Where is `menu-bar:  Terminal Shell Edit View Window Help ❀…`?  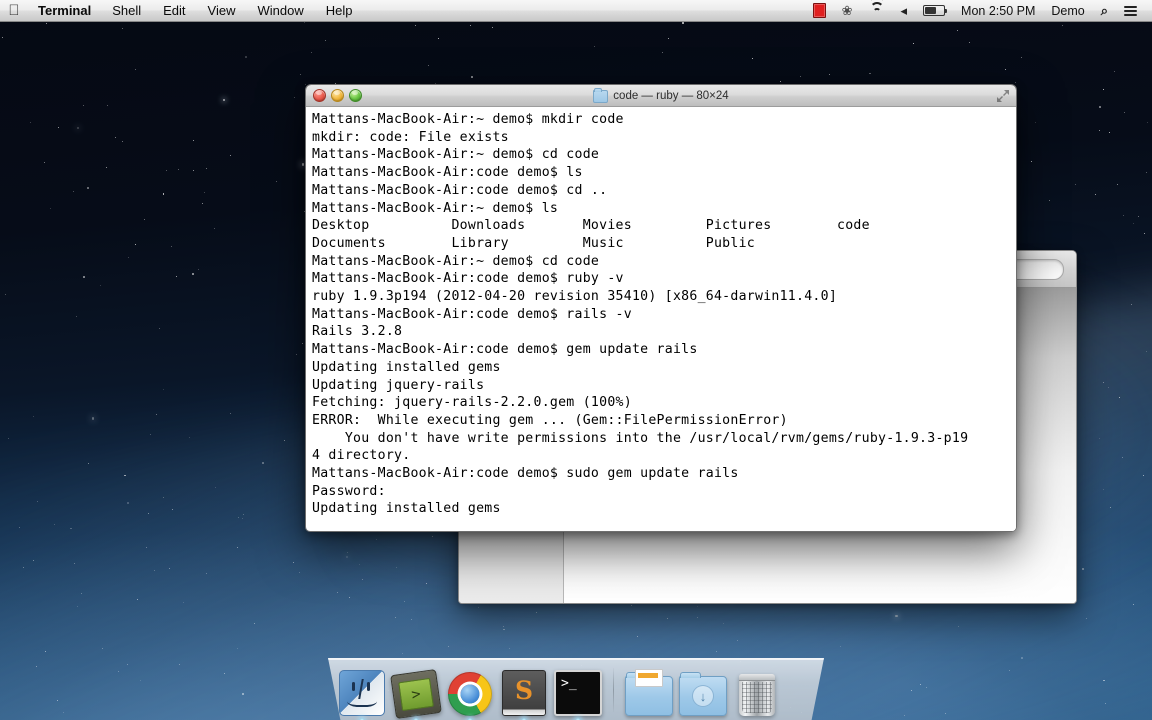
menu-bar:  Terminal Shell Edit View Window Help ❀… is located at coordinates (576, 11).